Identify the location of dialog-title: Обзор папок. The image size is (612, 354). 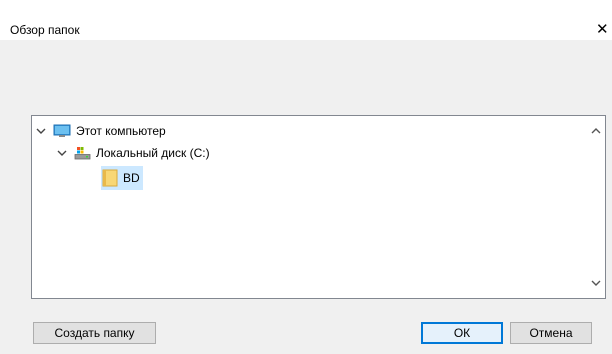
(45, 30).